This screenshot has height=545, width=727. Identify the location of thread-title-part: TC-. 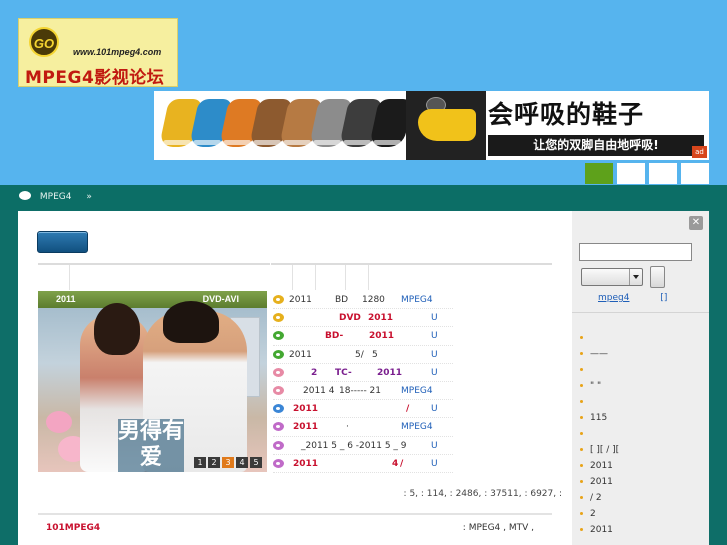
(343, 373).